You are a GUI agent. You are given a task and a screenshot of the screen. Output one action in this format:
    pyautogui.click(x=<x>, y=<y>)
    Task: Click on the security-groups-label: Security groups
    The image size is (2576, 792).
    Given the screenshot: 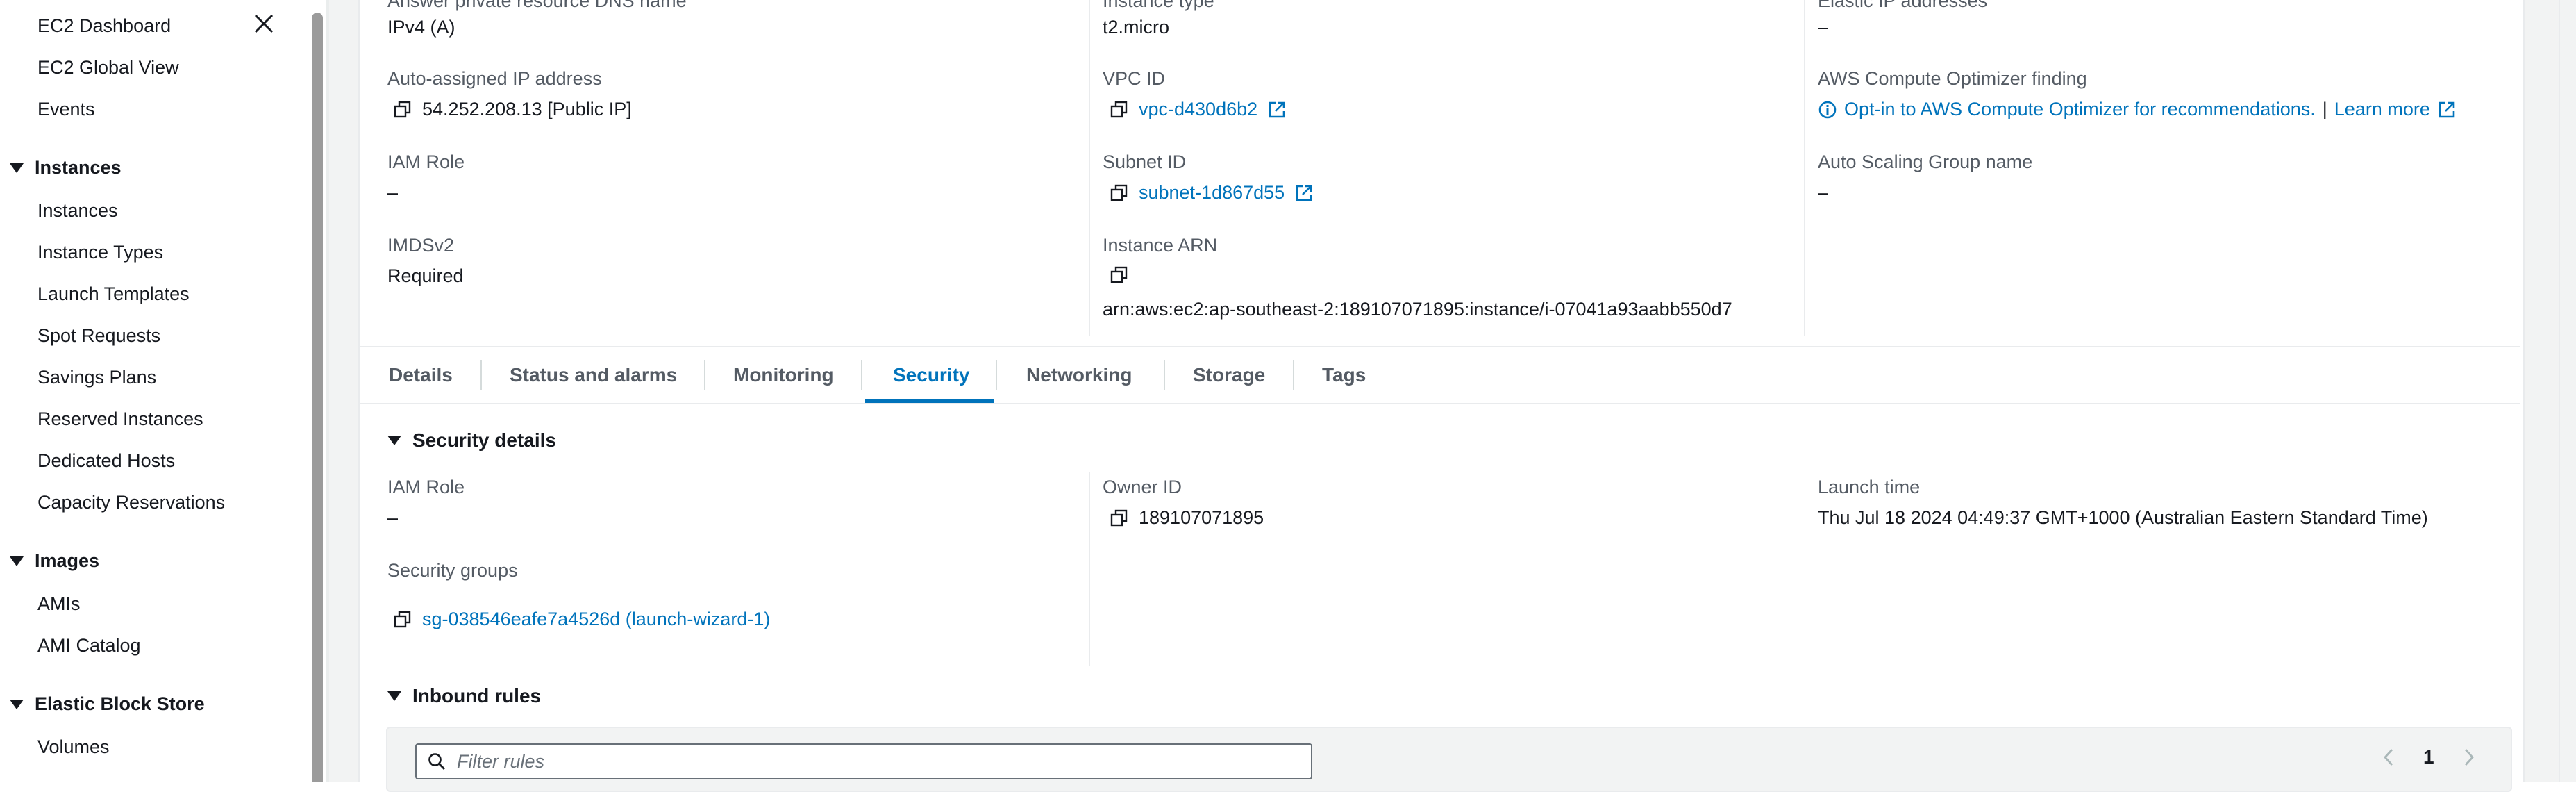 What is the action you would take?
    pyautogui.click(x=452, y=571)
    